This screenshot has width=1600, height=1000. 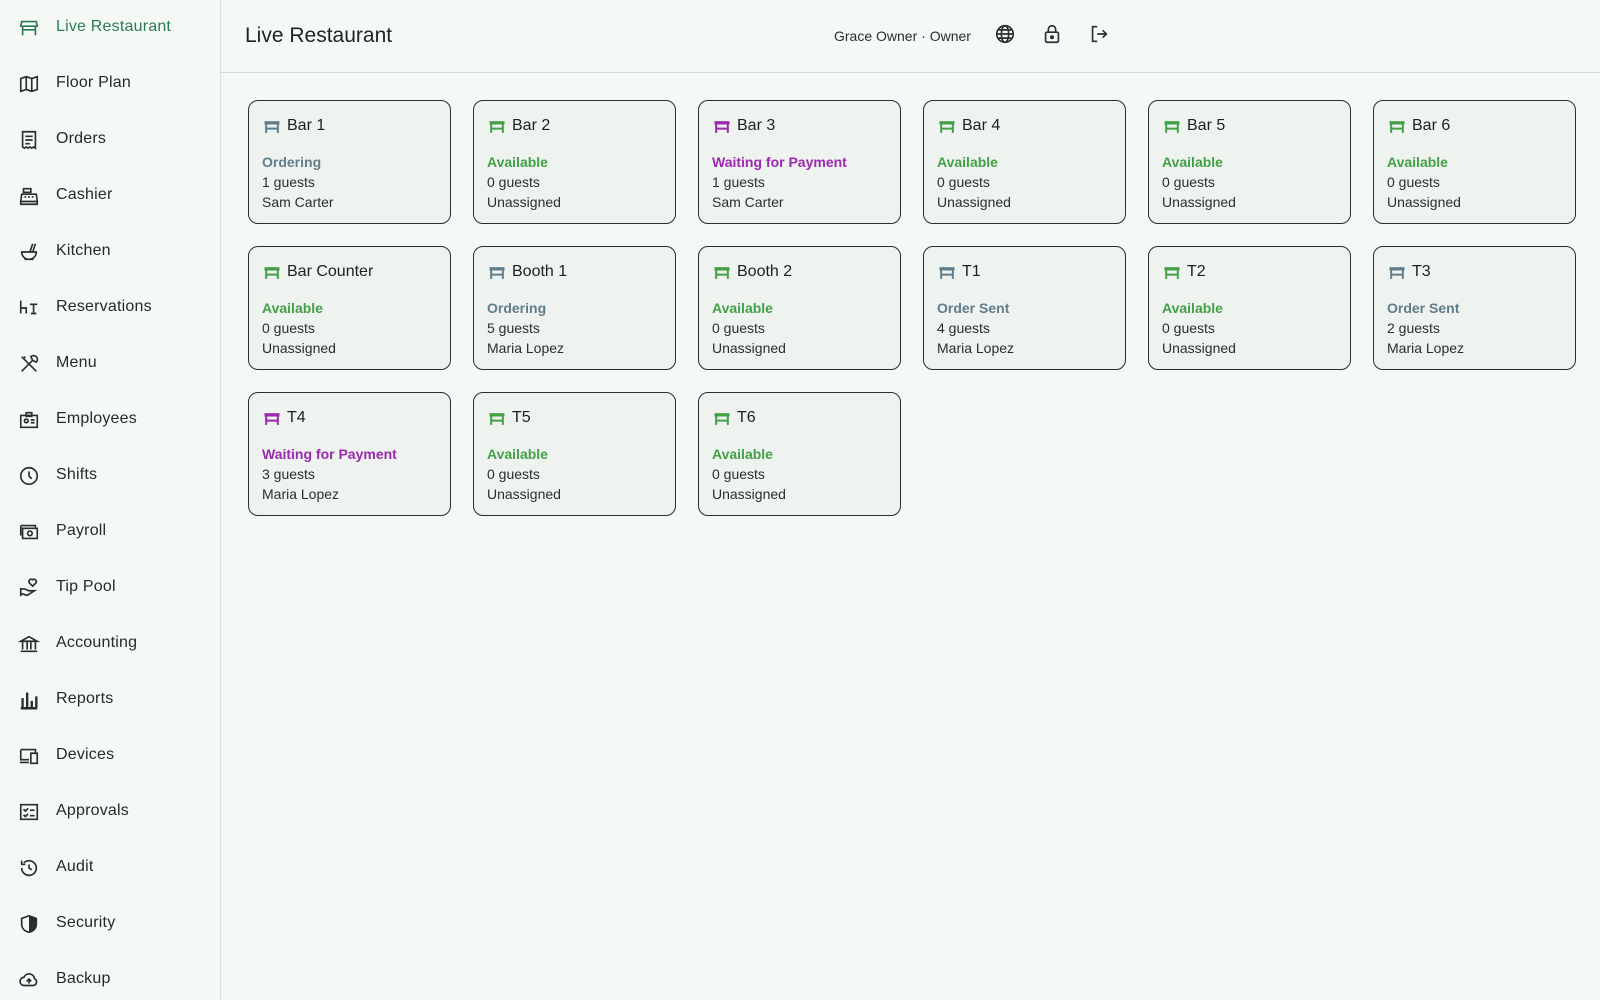 I want to click on sidebar-item-cashier: Cashier, so click(x=110, y=196).